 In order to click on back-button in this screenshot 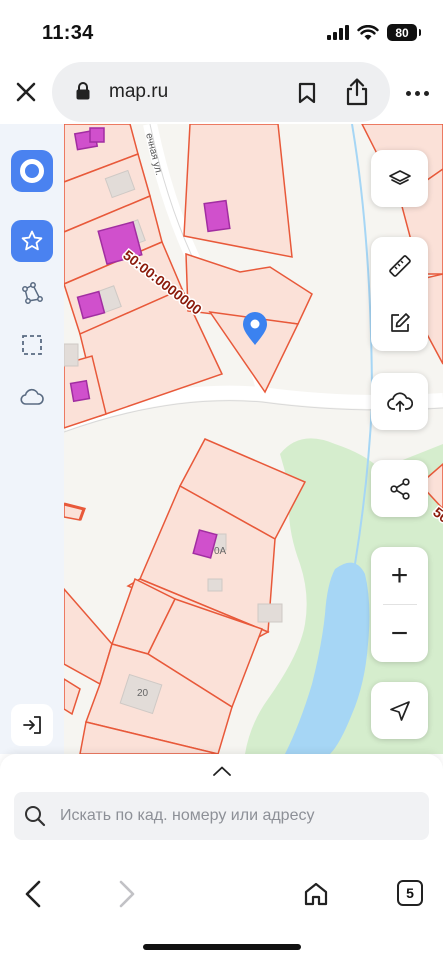, I will do `click(33, 894)`.